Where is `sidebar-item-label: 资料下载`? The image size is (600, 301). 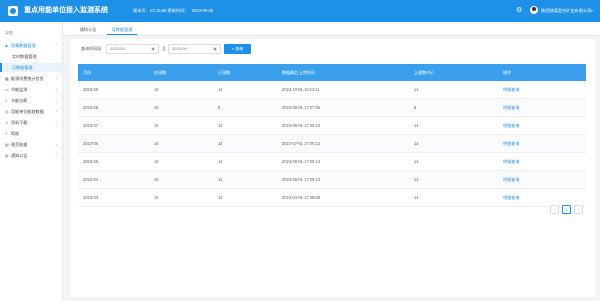 sidebar-item-label: 资料下载 is located at coordinates (19, 122).